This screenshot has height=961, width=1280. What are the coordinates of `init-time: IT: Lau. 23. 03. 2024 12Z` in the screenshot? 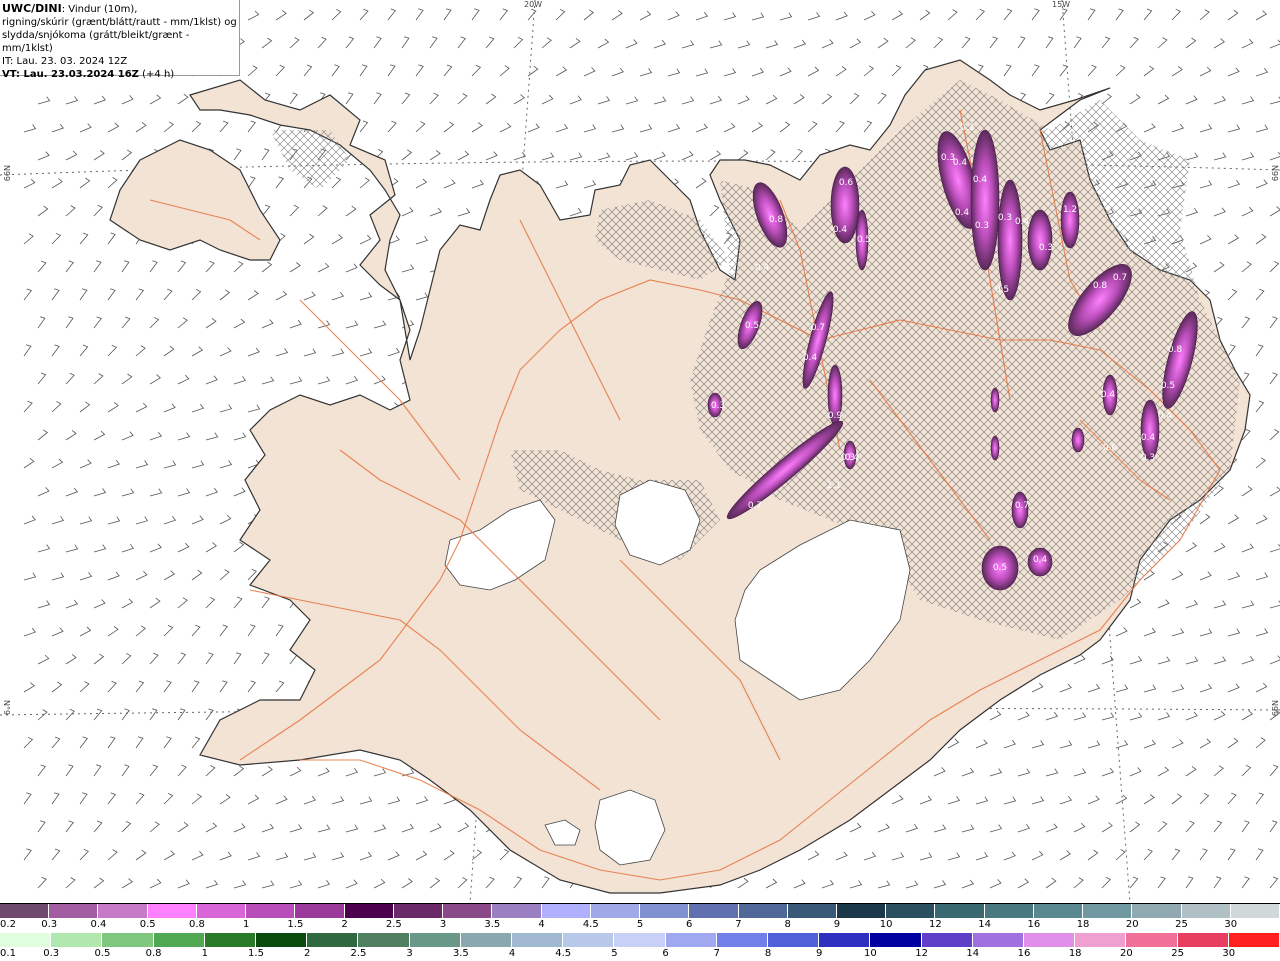 It's located at (65, 61).